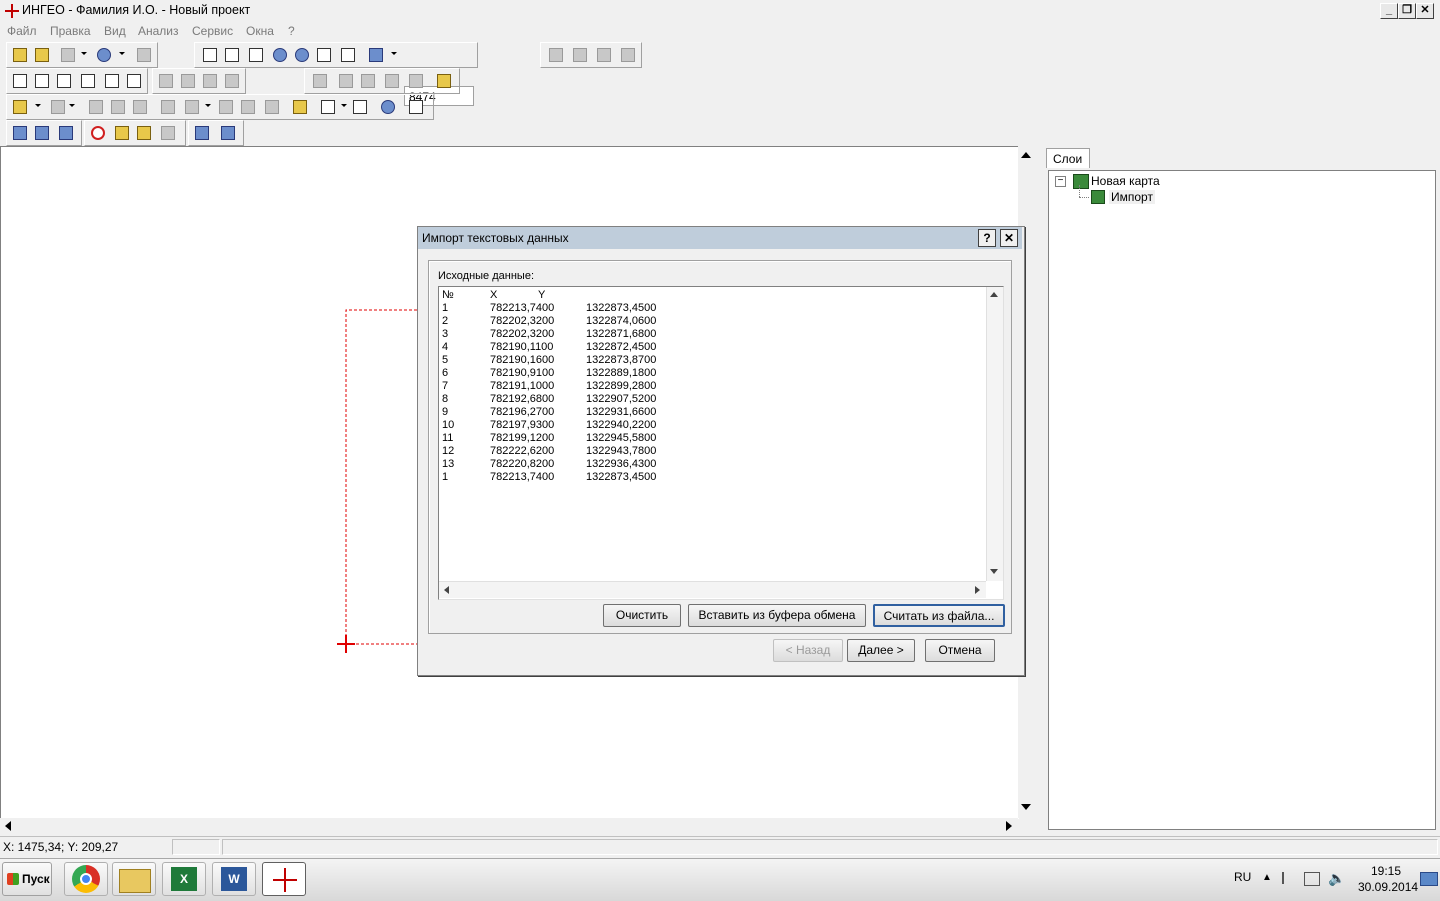 The height and width of the screenshot is (901, 1440). What do you see at coordinates (104, 55) in the screenshot?
I see `search-icon` at bounding box center [104, 55].